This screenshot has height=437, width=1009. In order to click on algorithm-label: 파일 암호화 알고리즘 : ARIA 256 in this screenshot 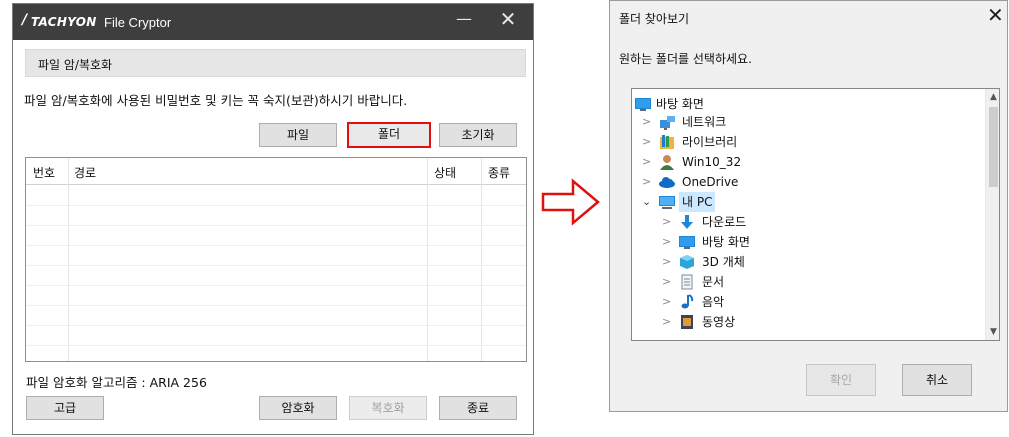, I will do `click(116, 382)`.